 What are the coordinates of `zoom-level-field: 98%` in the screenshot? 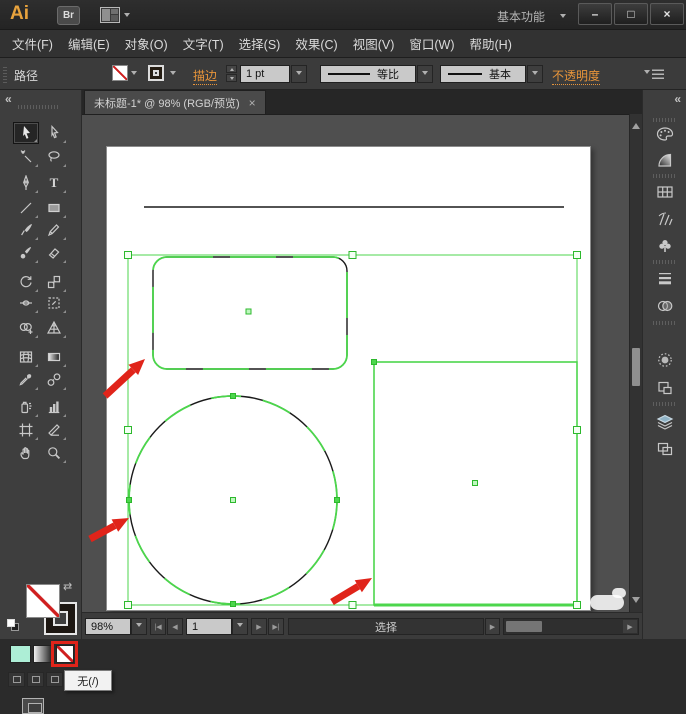 It's located at (108, 626).